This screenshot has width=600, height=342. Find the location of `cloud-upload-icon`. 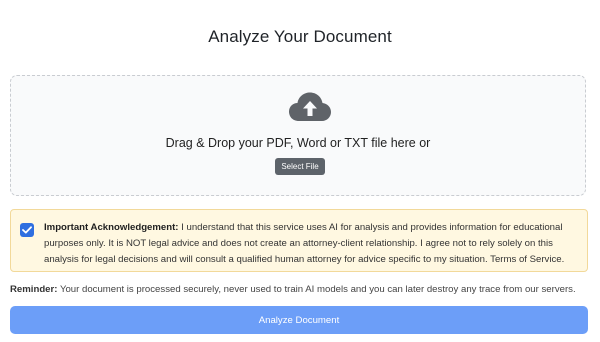

cloud-upload-icon is located at coordinates (310, 107).